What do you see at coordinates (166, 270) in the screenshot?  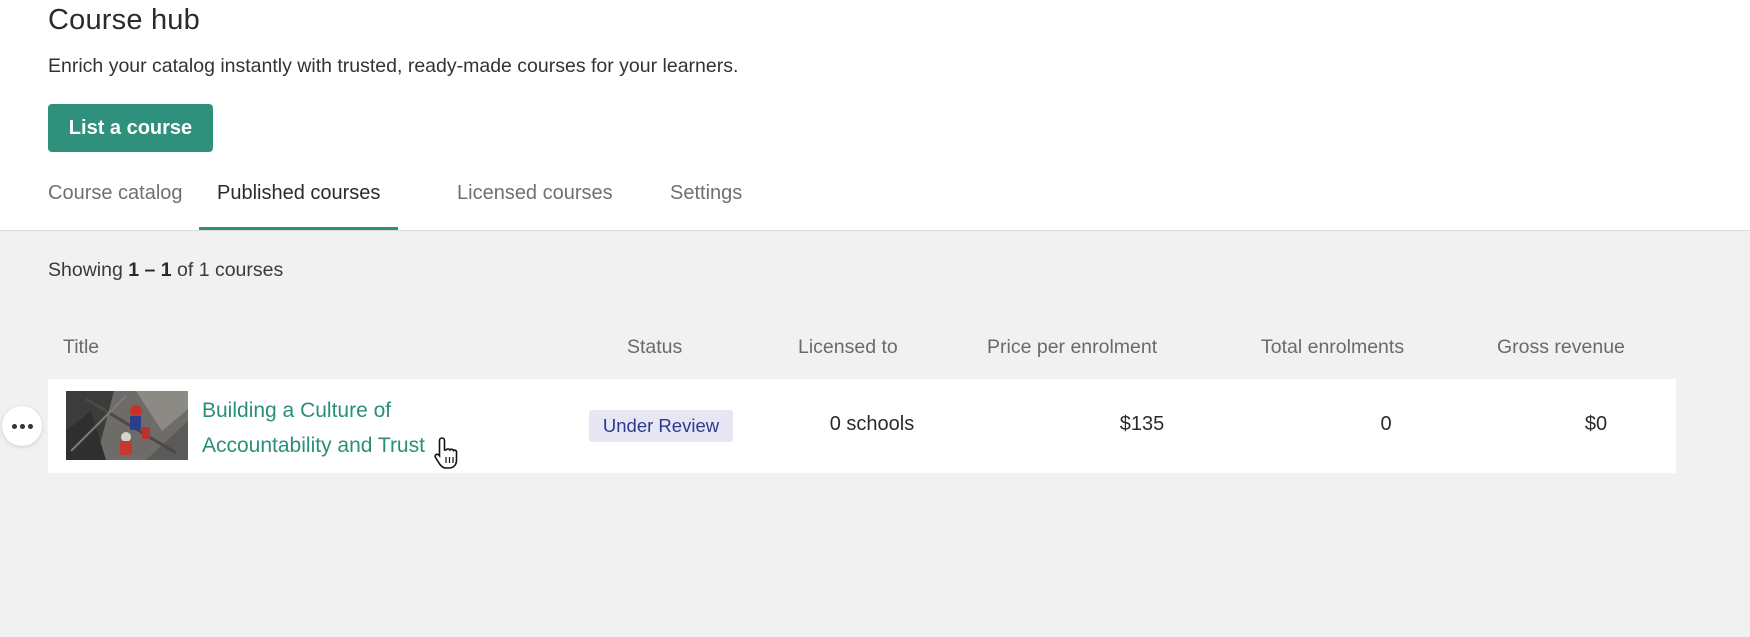 I see `results-count: Showing 1 – 1 of 1 courses` at bounding box center [166, 270].